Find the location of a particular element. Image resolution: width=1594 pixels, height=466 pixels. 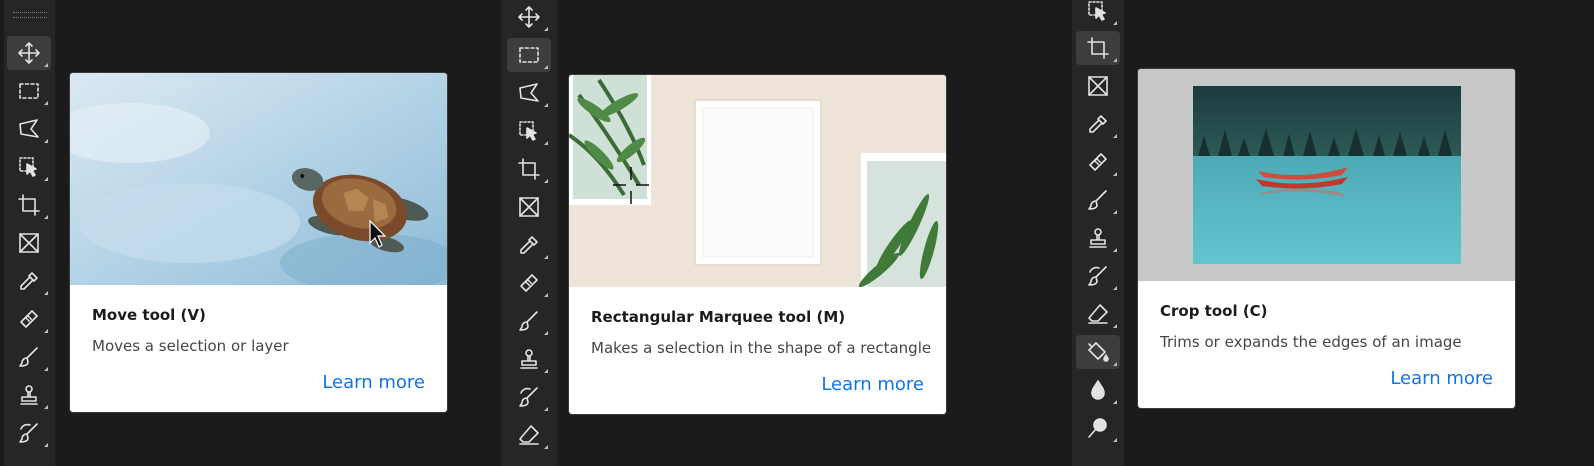

paint-bucket-icon is located at coordinates (1098, 352).